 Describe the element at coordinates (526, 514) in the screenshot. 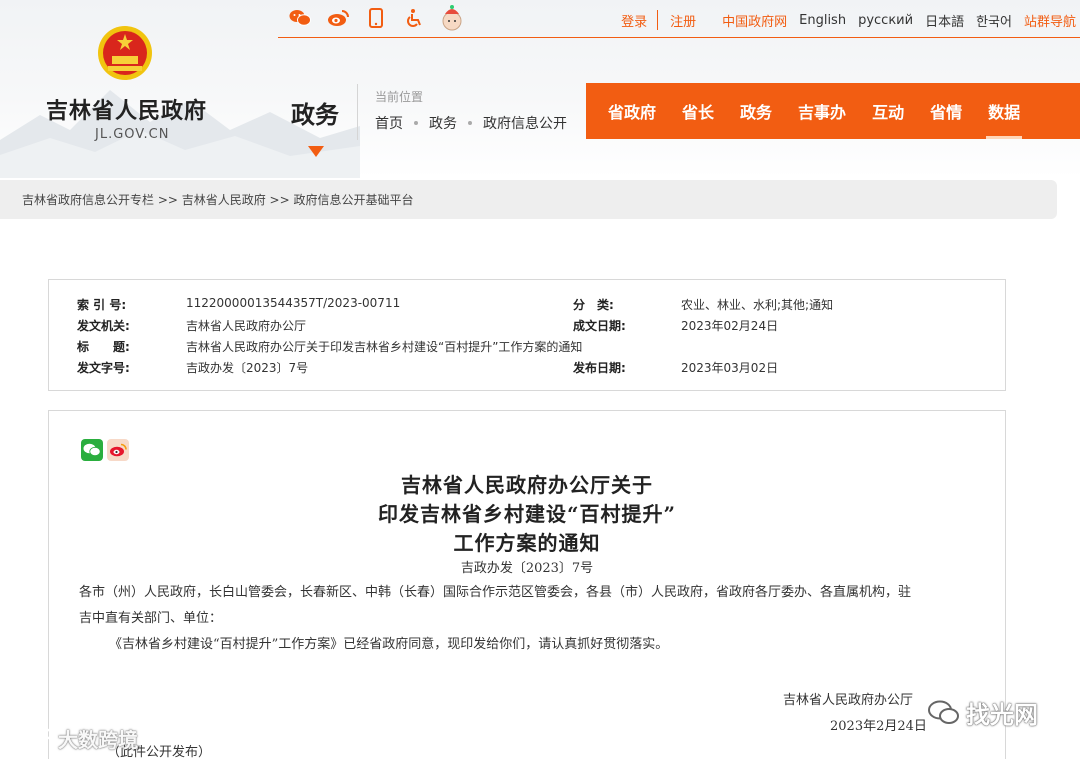

I see `document-title-line-2: 印发吉林省乡村建设“百村提升”` at that location.